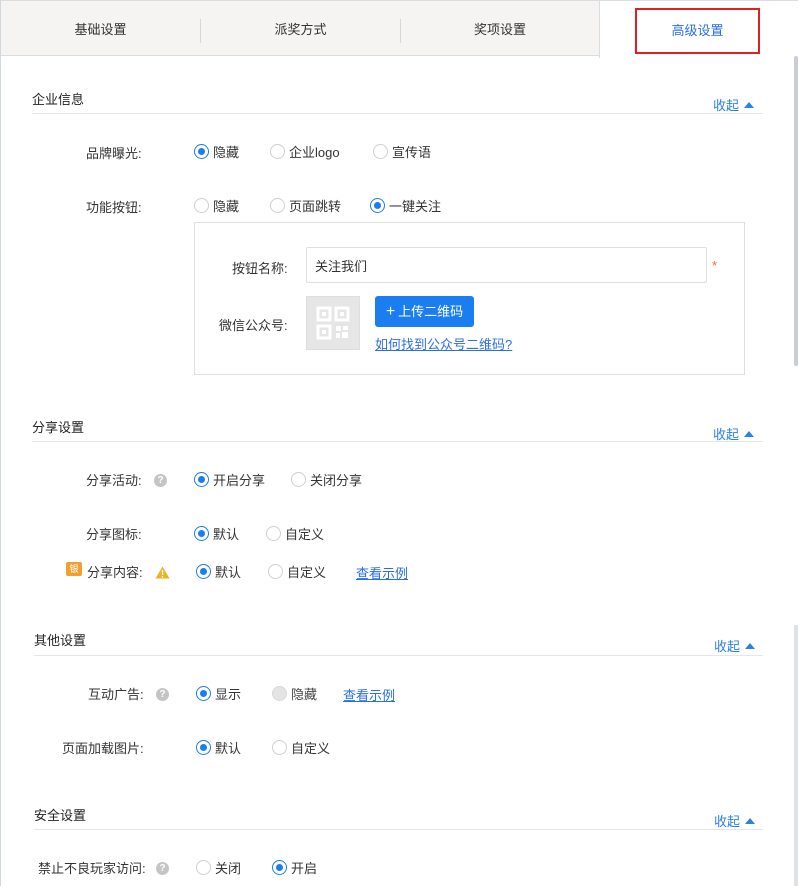 The image size is (799, 886). What do you see at coordinates (412, 152) in the screenshot?
I see `radio-label: 宣传语` at bounding box center [412, 152].